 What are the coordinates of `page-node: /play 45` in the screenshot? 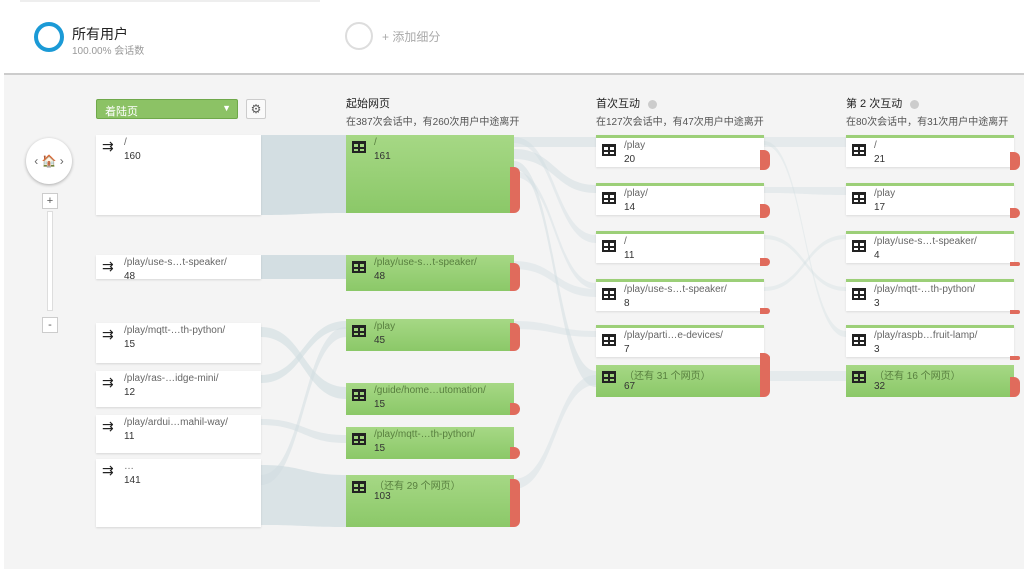 It's located at (433, 335).